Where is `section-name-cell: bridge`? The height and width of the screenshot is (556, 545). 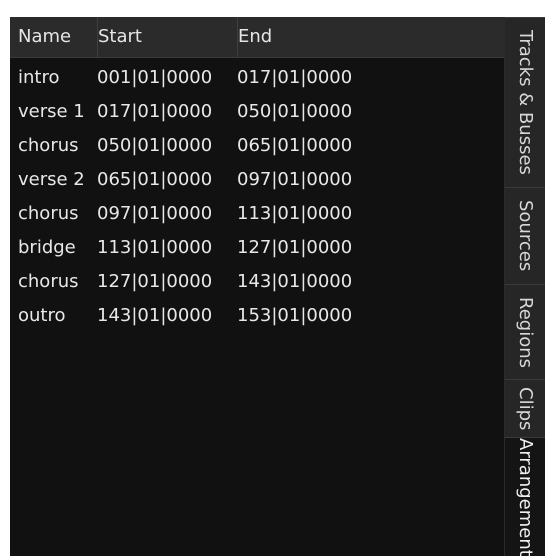 section-name-cell: bridge is located at coordinates (58, 252).